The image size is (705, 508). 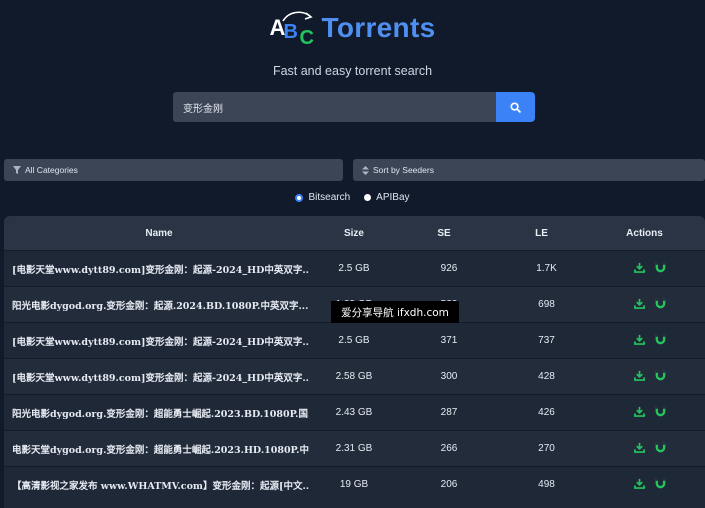 I want to click on table-header: Name Size SE LE Actions, so click(x=354, y=233).